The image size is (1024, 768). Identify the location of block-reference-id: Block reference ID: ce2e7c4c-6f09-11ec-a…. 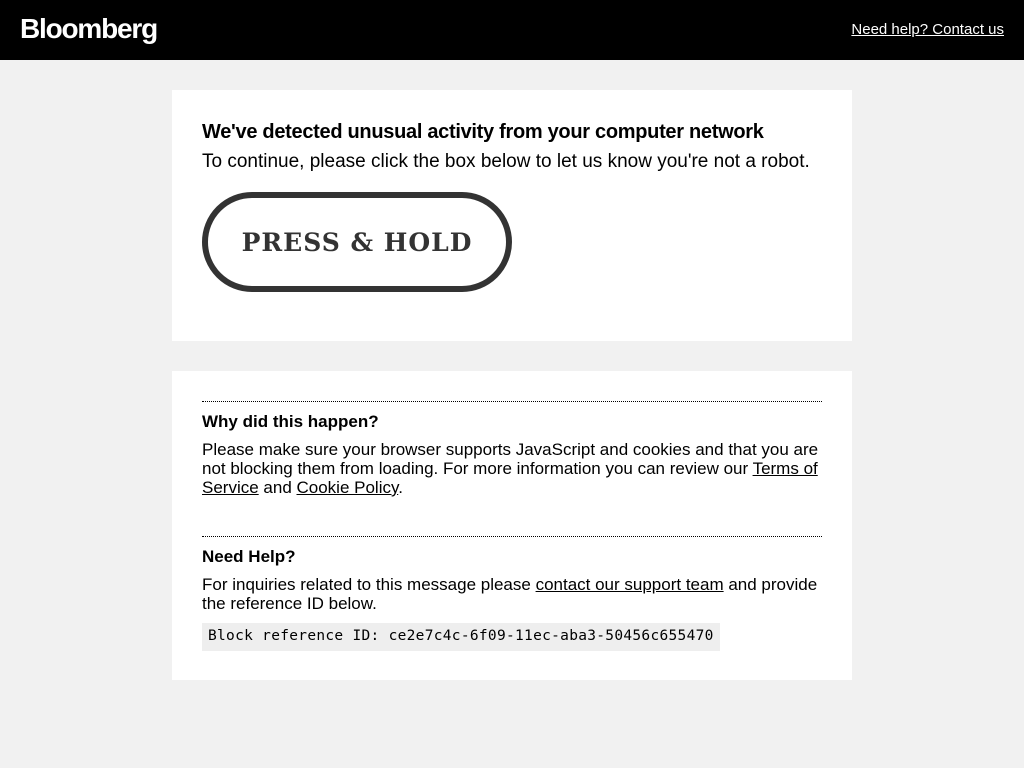
(461, 637).